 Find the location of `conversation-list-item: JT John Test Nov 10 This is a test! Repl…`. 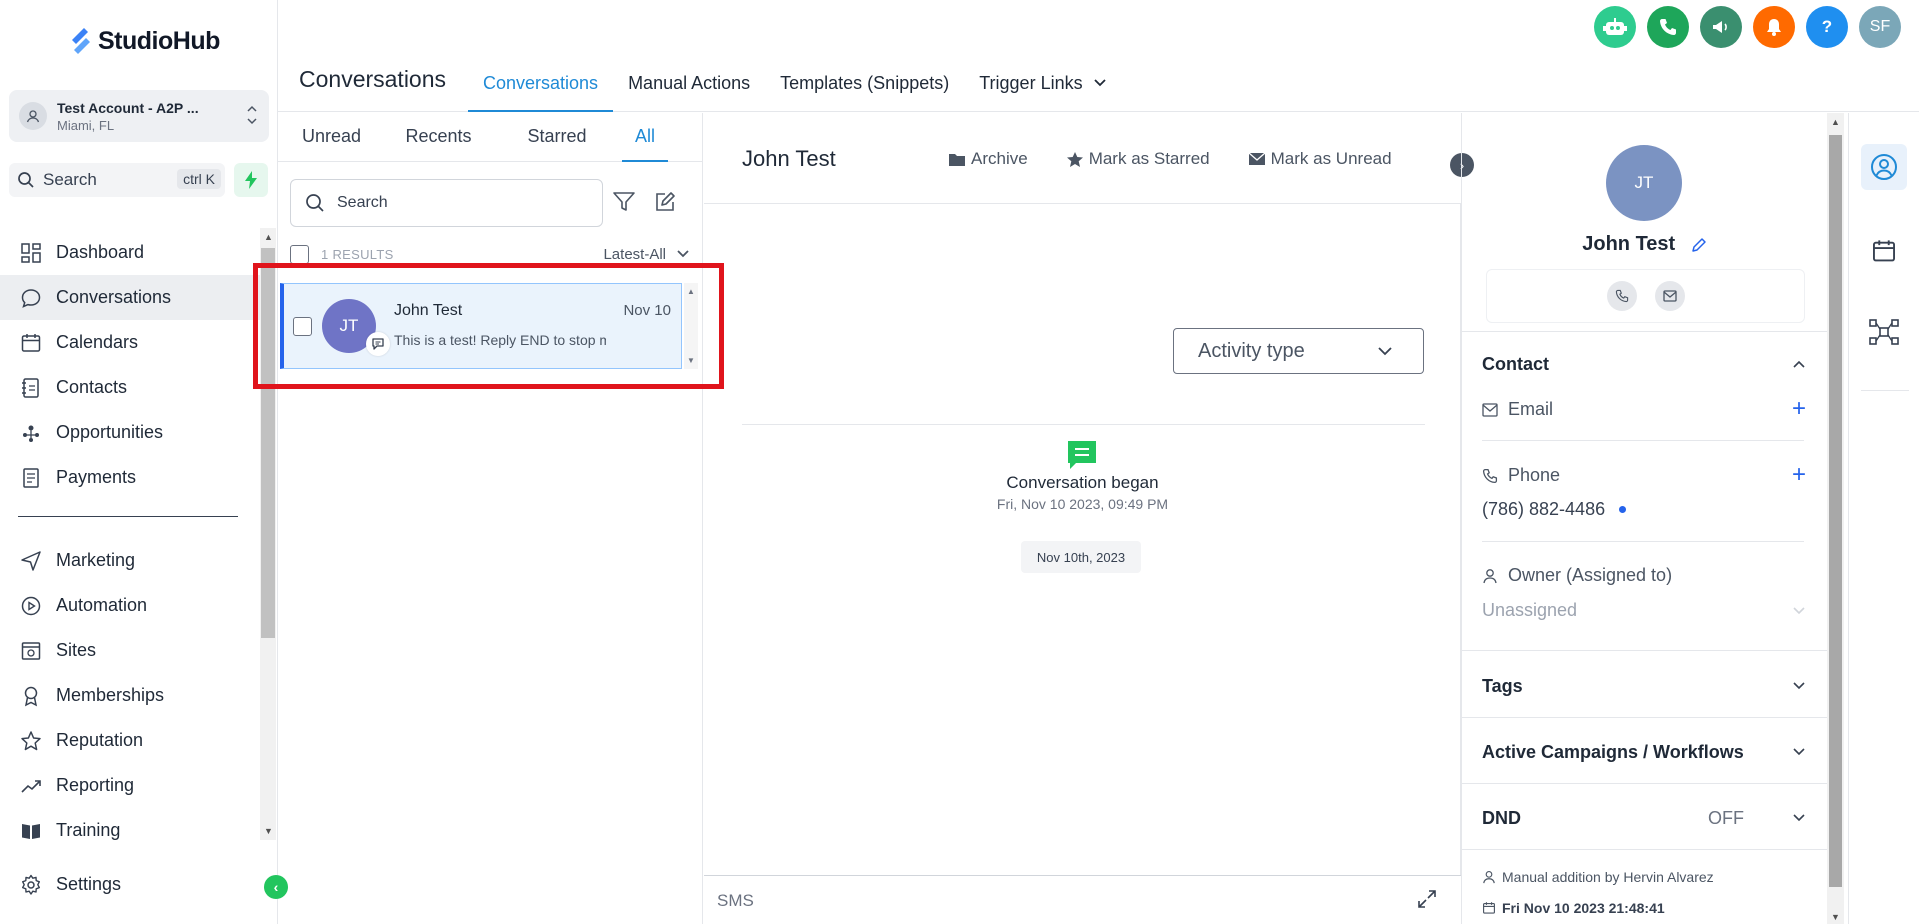

conversation-list-item: JT John Test Nov 10 This is a test! Repl… is located at coordinates (481, 326).